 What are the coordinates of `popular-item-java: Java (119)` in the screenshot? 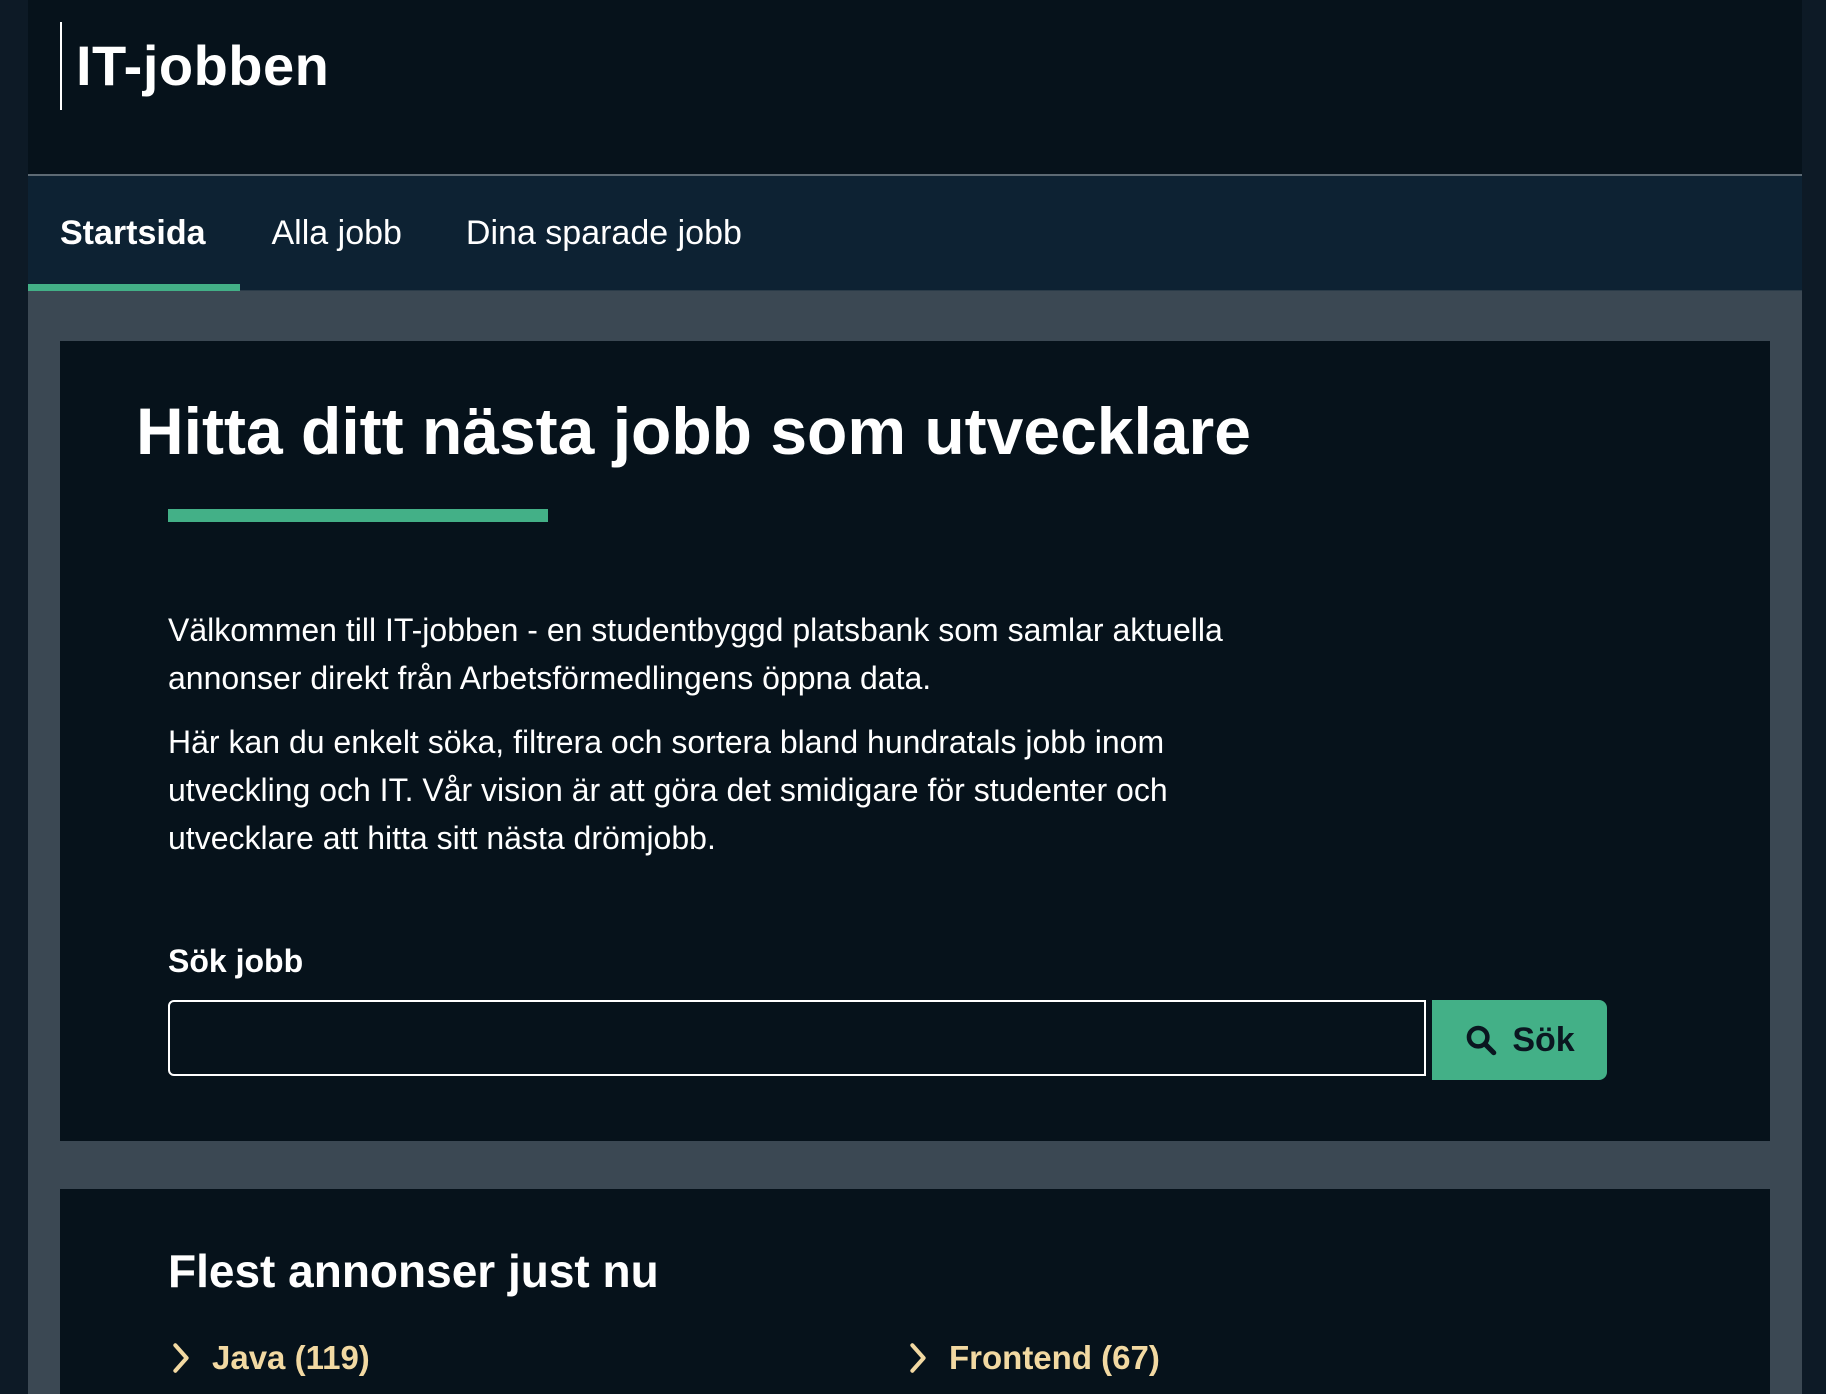 It's located at (536, 1358).